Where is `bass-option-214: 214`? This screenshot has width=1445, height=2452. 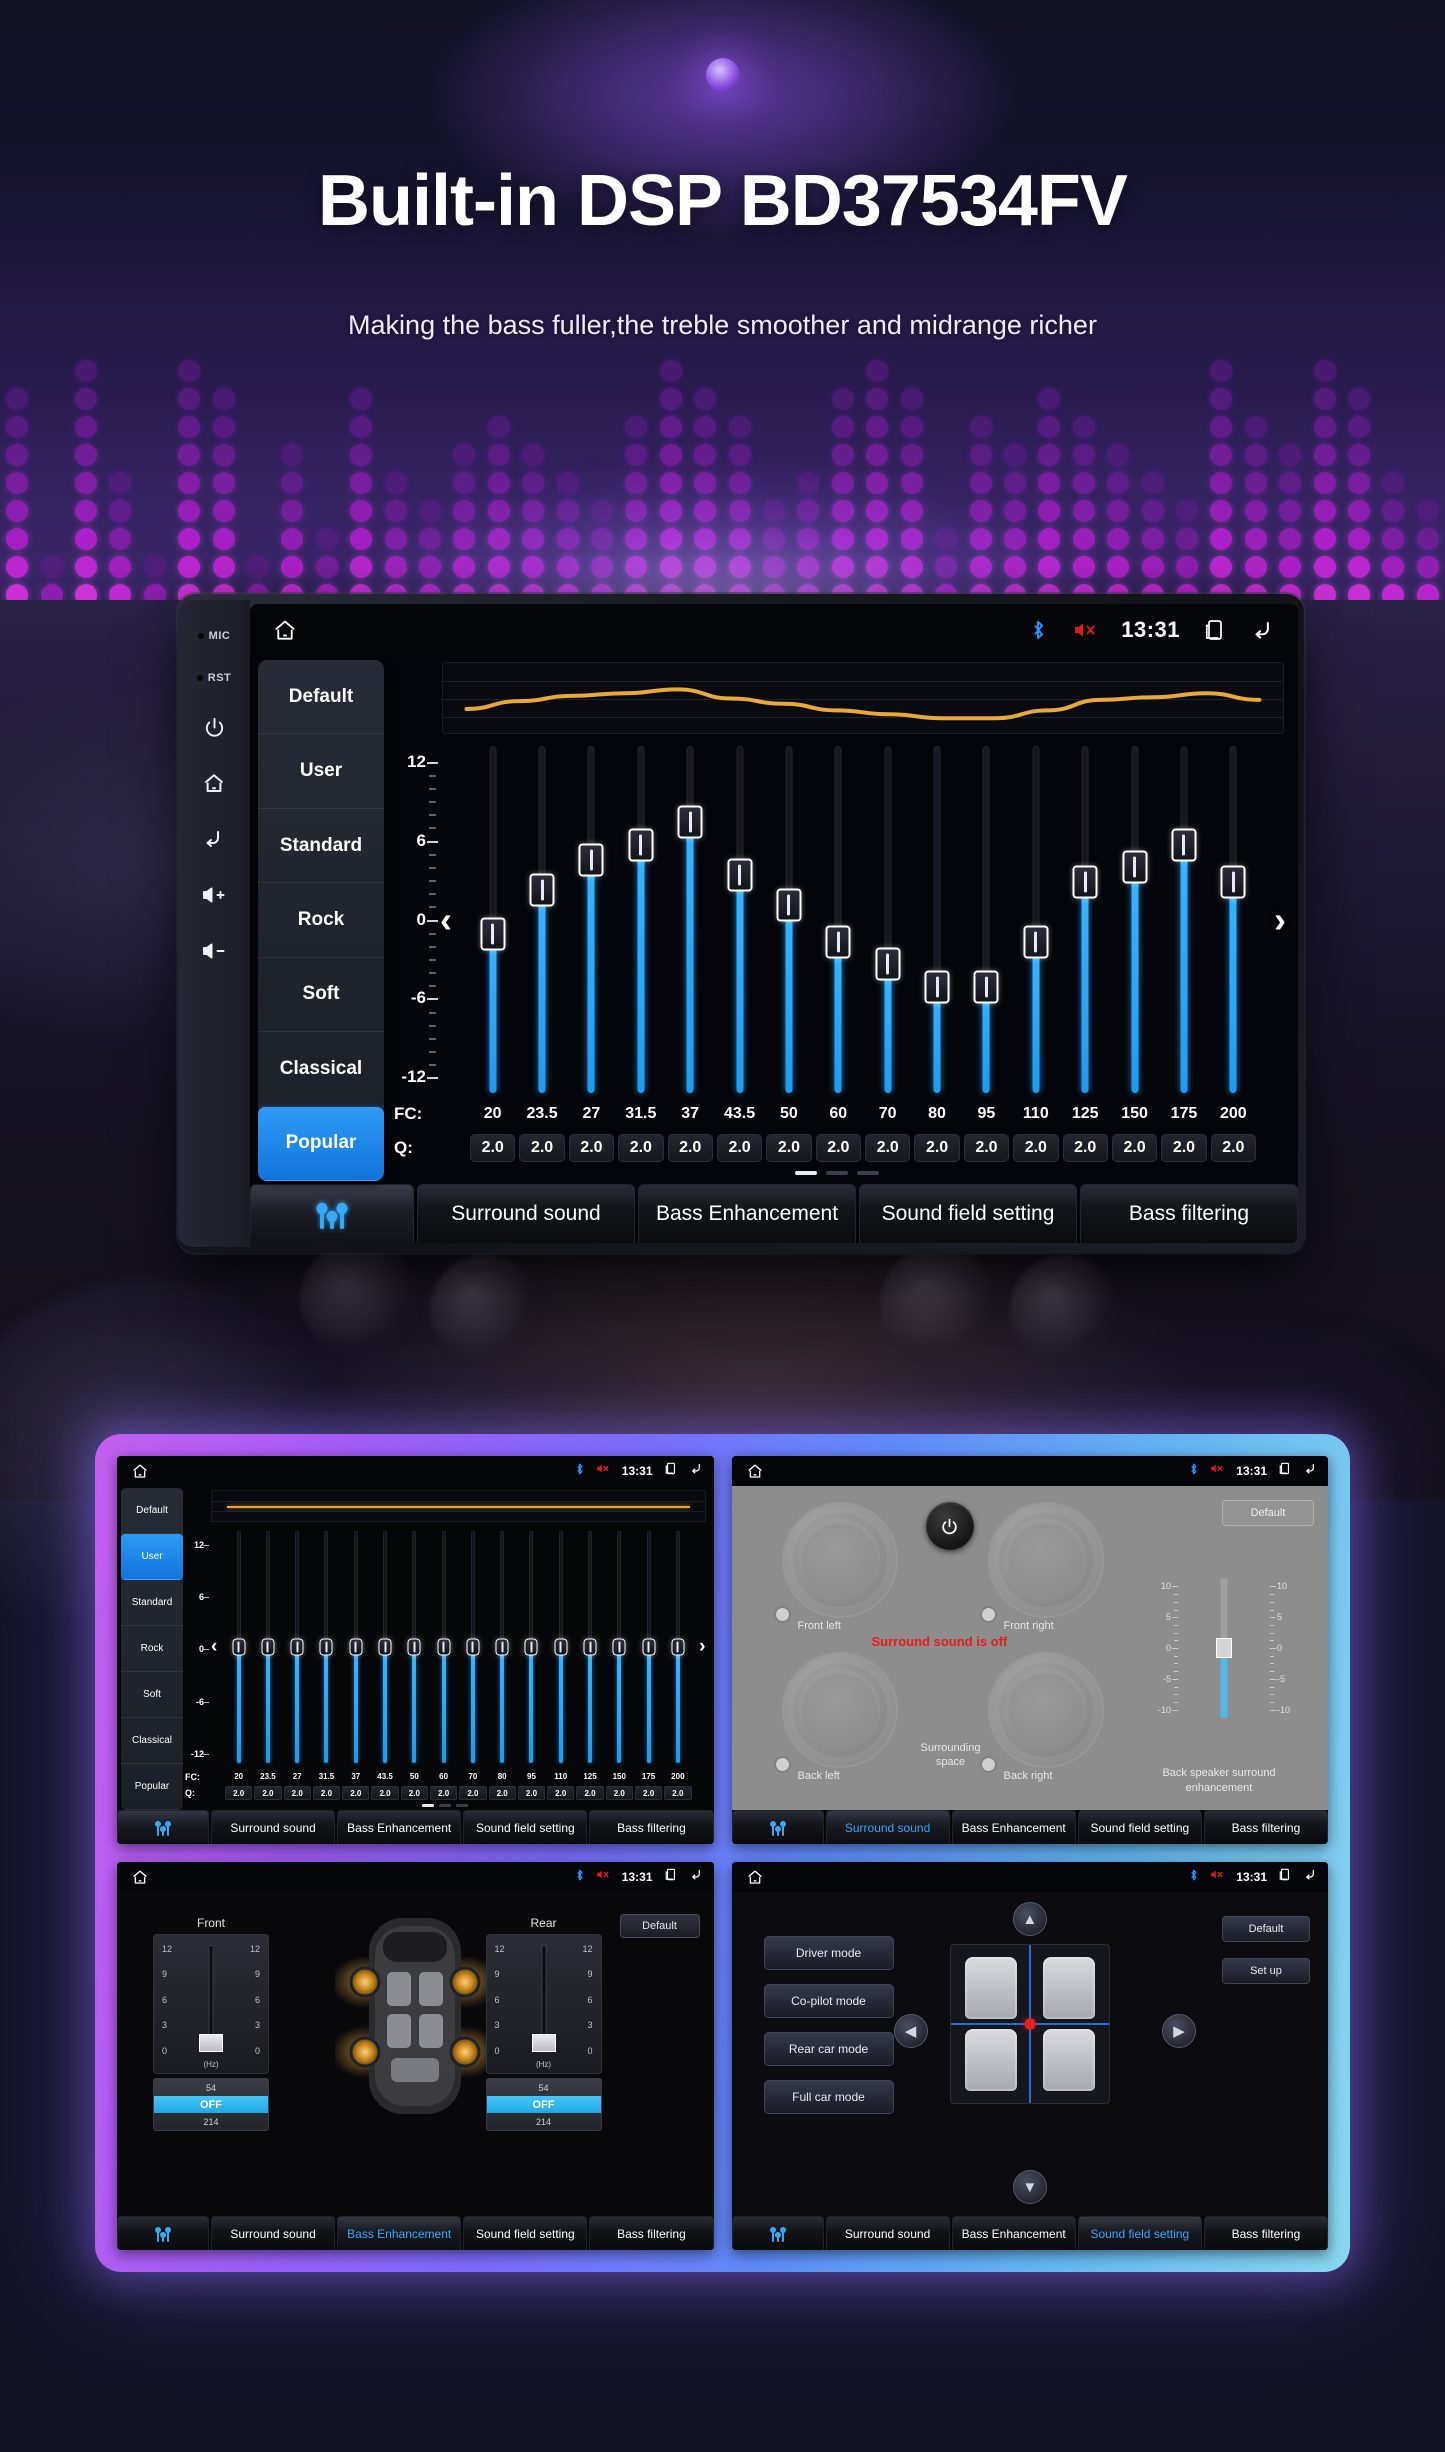 bass-option-214: 214 is located at coordinates (211, 2121).